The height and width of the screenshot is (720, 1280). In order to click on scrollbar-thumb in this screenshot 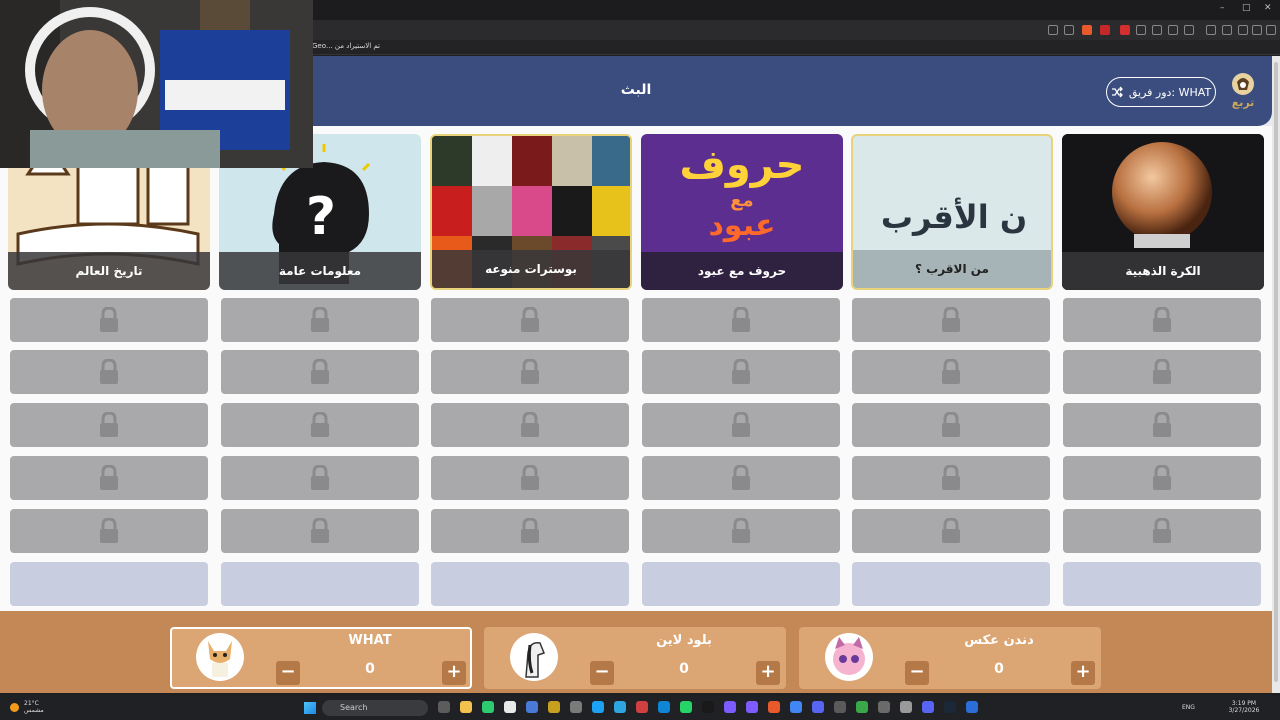, I will do `click(1276, 372)`.